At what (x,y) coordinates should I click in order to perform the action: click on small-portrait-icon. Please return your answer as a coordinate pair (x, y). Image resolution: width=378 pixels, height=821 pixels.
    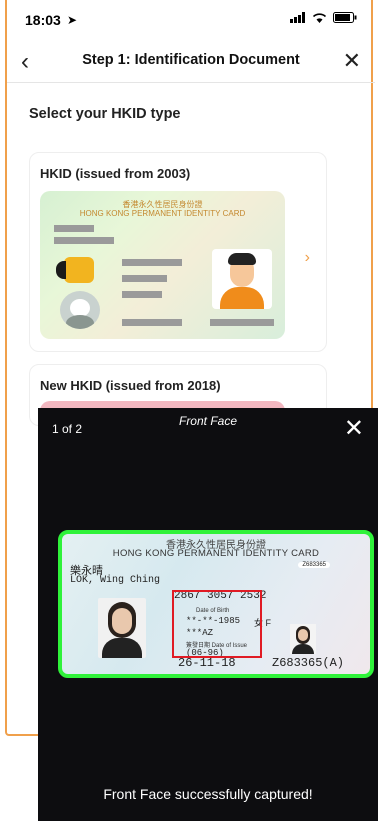
    Looking at the image, I should click on (80, 310).